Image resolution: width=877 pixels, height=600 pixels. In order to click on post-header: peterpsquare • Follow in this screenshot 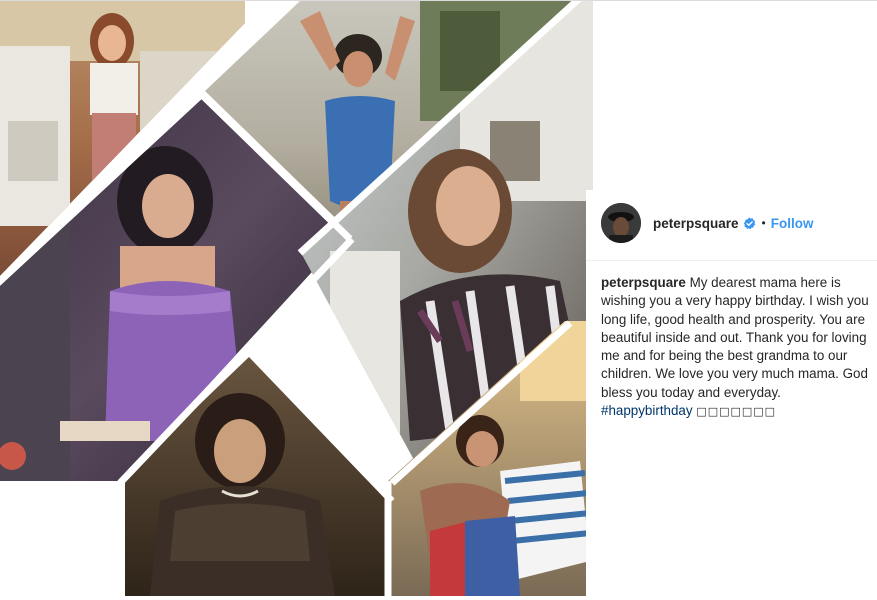, I will do `click(731, 225)`.